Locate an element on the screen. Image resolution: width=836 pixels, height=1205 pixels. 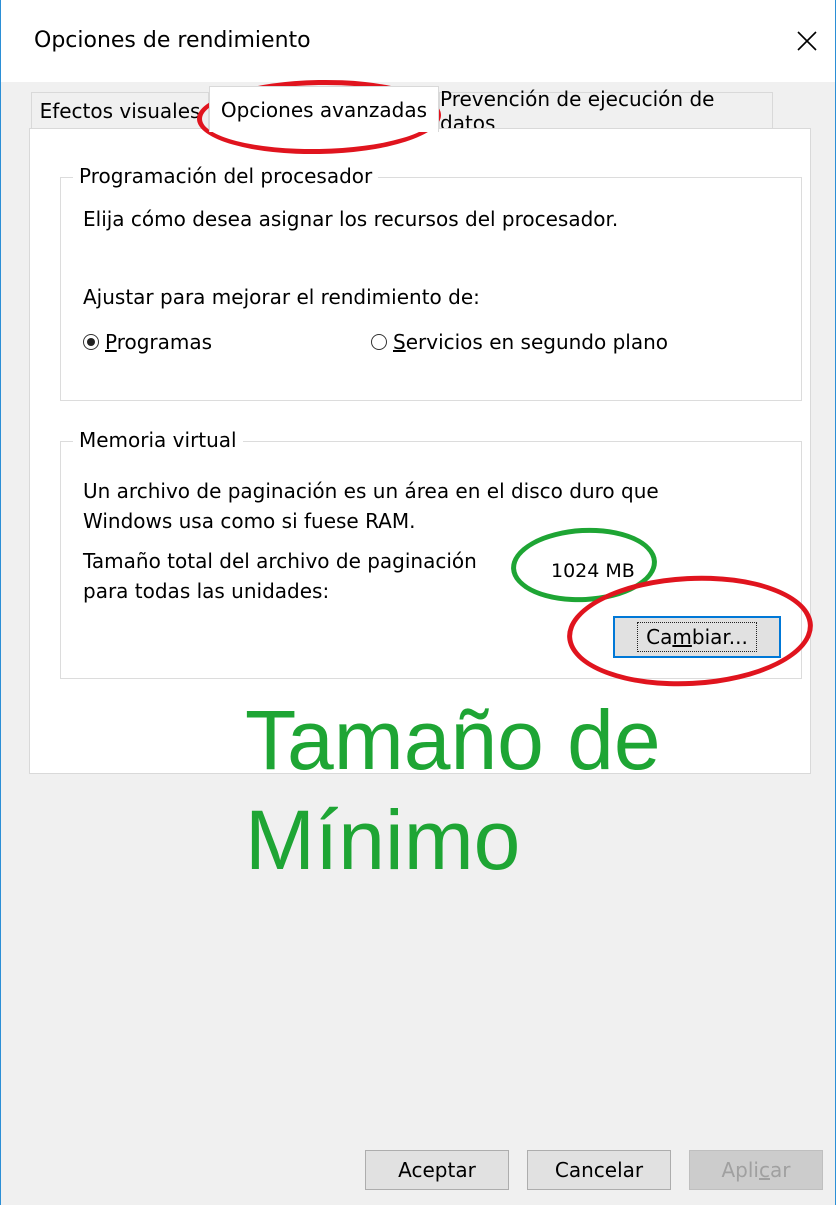
cancel-button: Cancelar is located at coordinates (599, 1170).